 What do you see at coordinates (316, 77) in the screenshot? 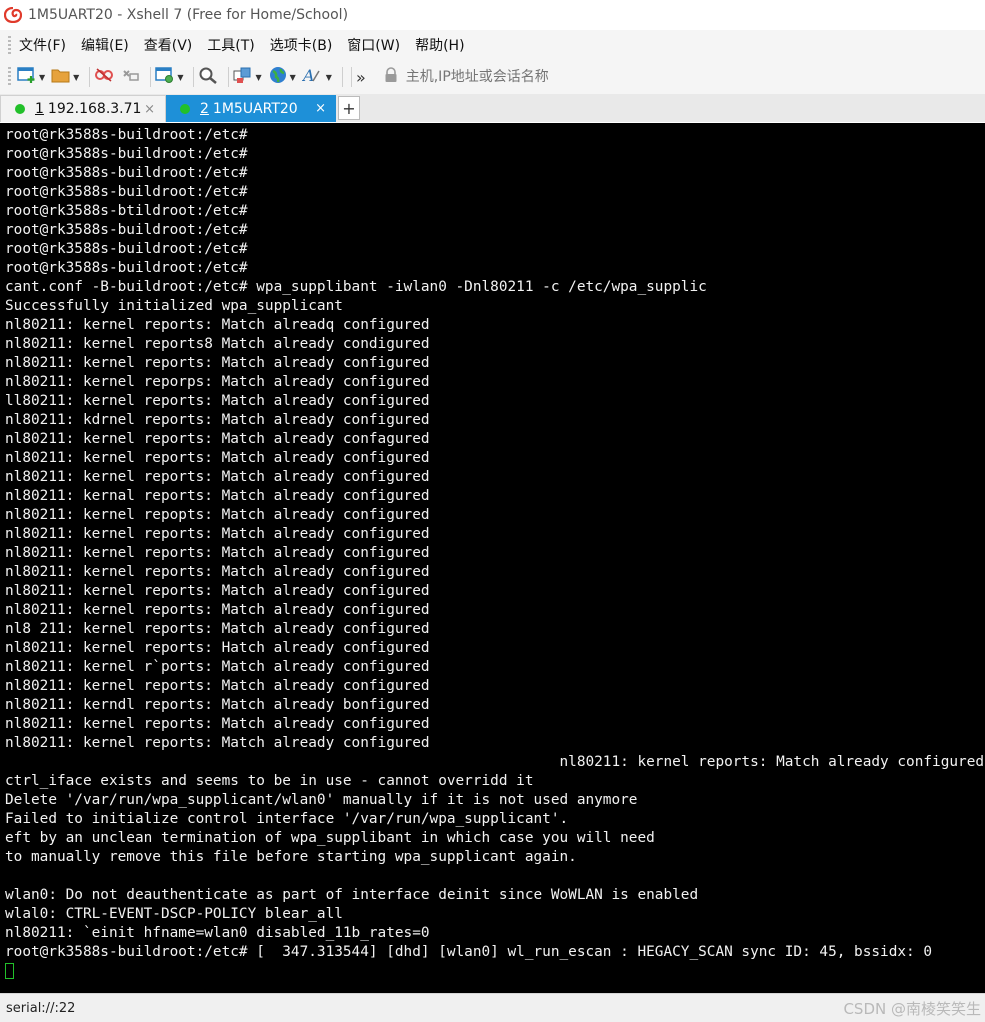
I see `font-button: A ▼` at bounding box center [316, 77].